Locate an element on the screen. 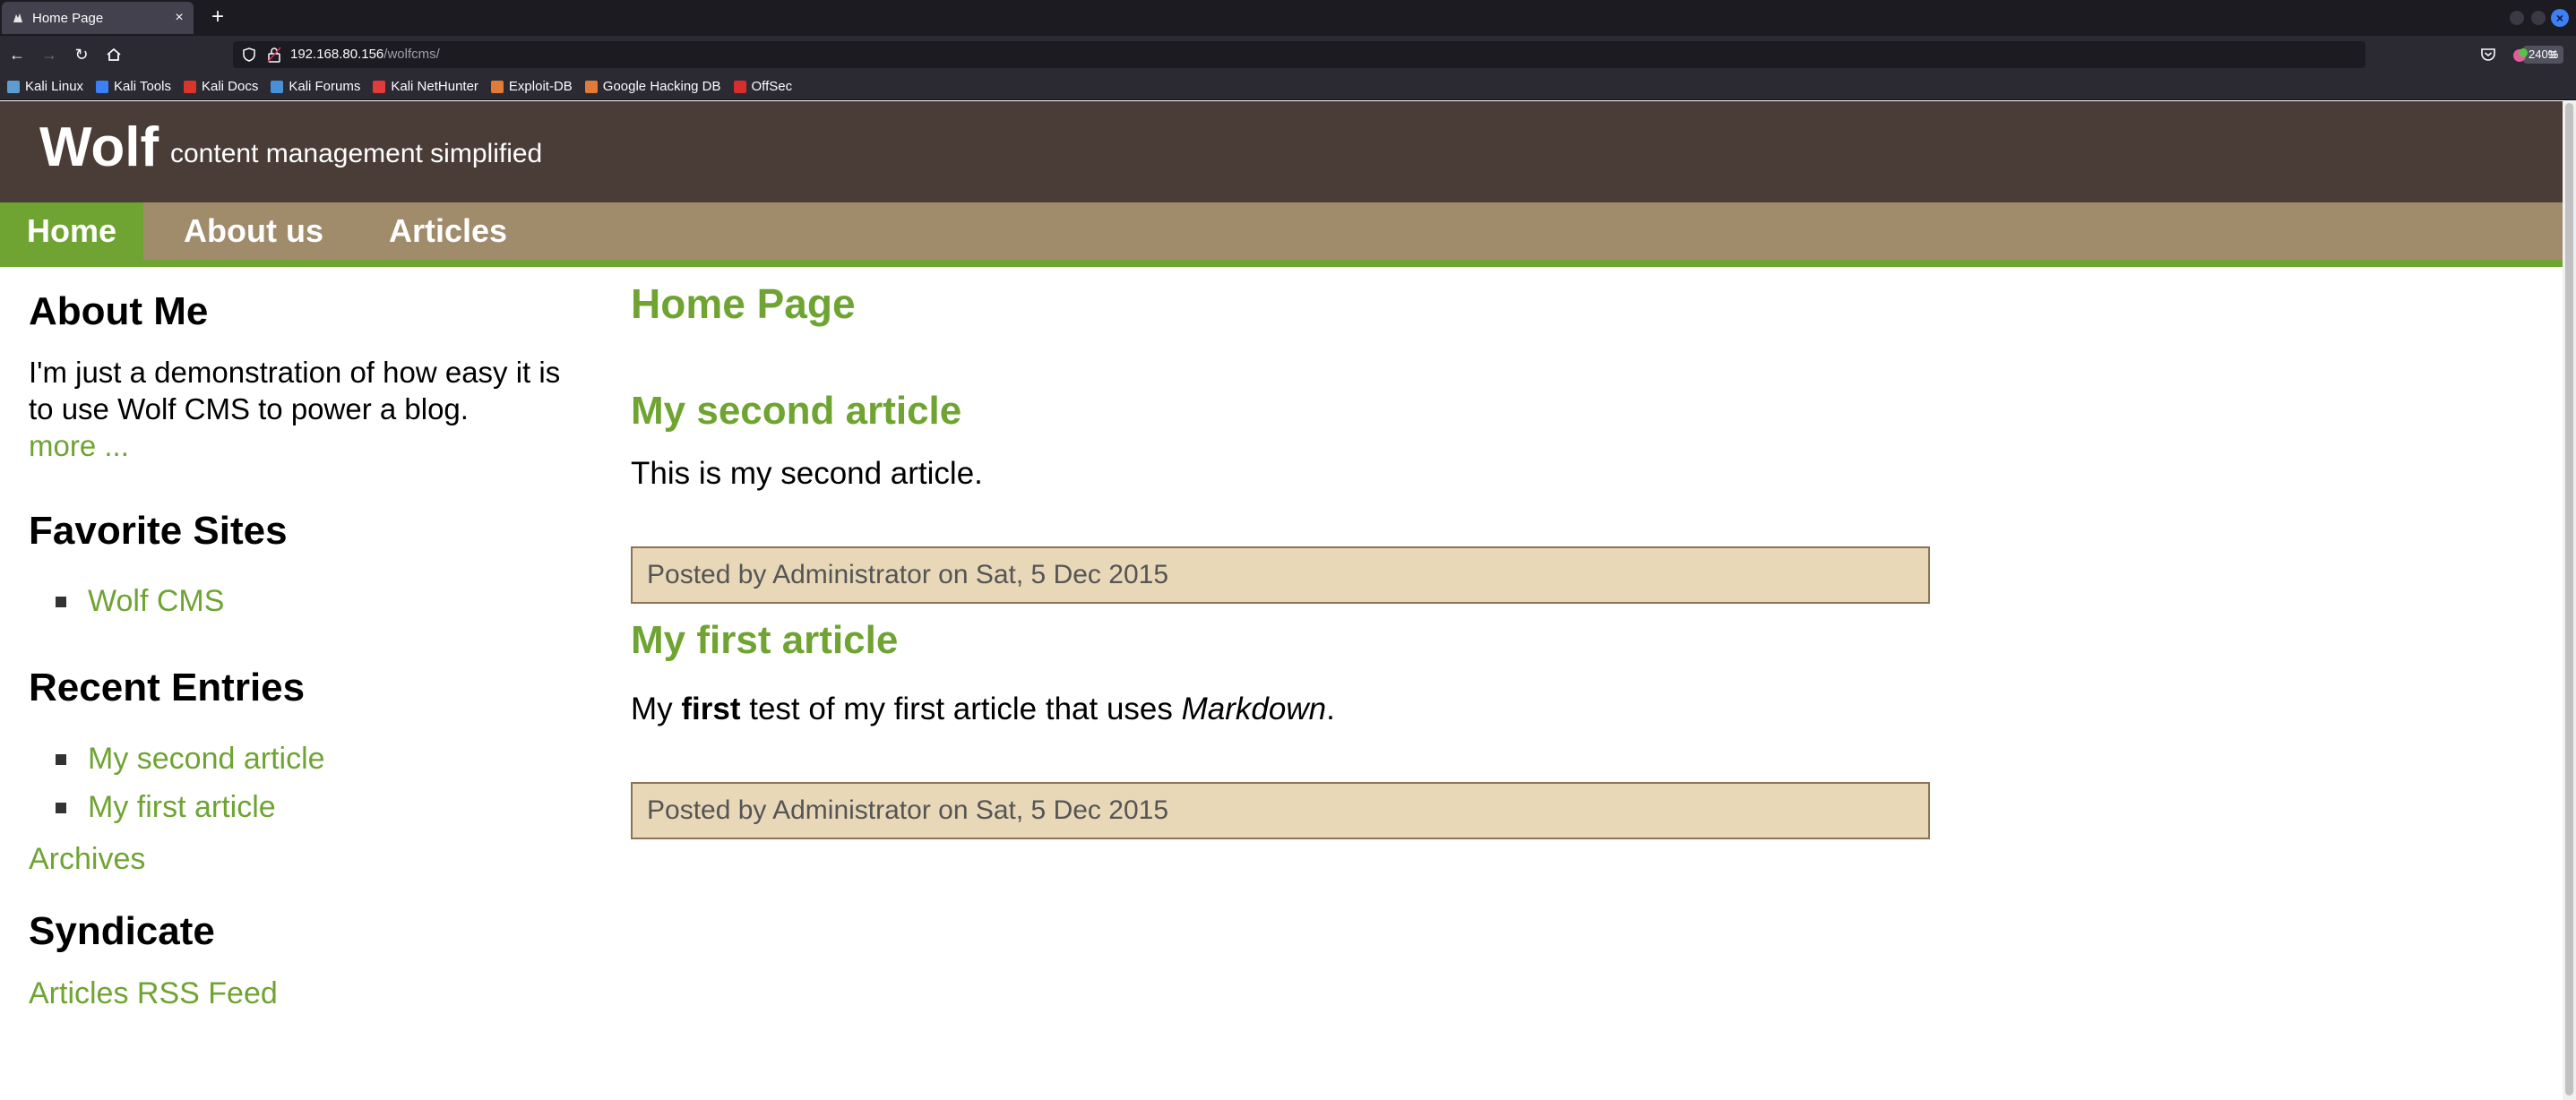 The width and height of the screenshot is (2576, 1100). bookmark-kali-forums: Kali Forums is located at coordinates (315, 86).